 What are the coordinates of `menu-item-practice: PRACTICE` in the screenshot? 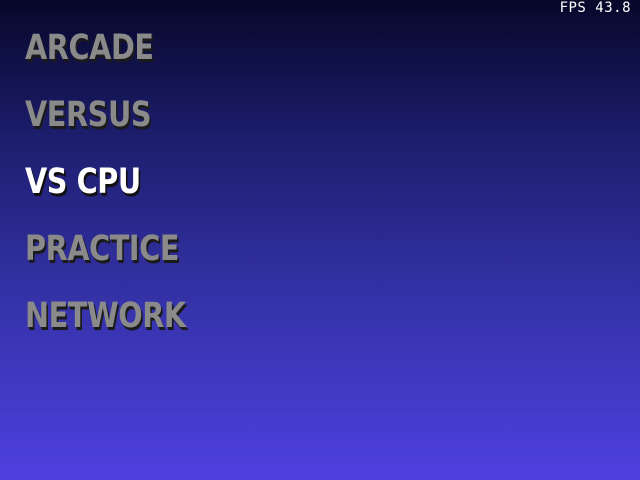 It's located at (105, 261).